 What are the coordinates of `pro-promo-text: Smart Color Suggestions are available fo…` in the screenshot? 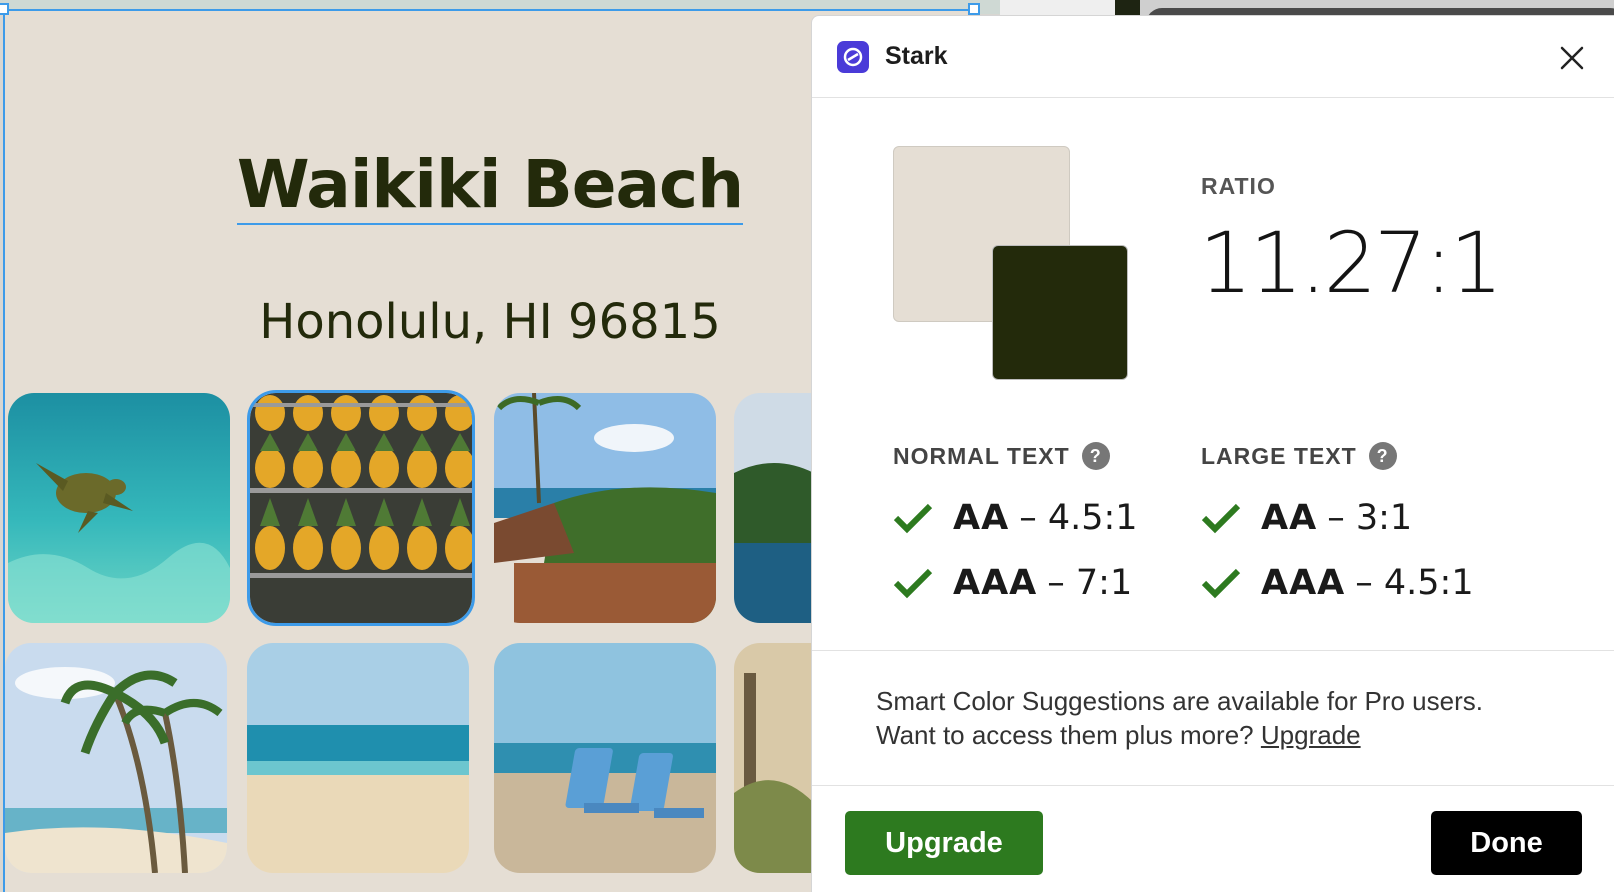 It's located at (1226, 718).